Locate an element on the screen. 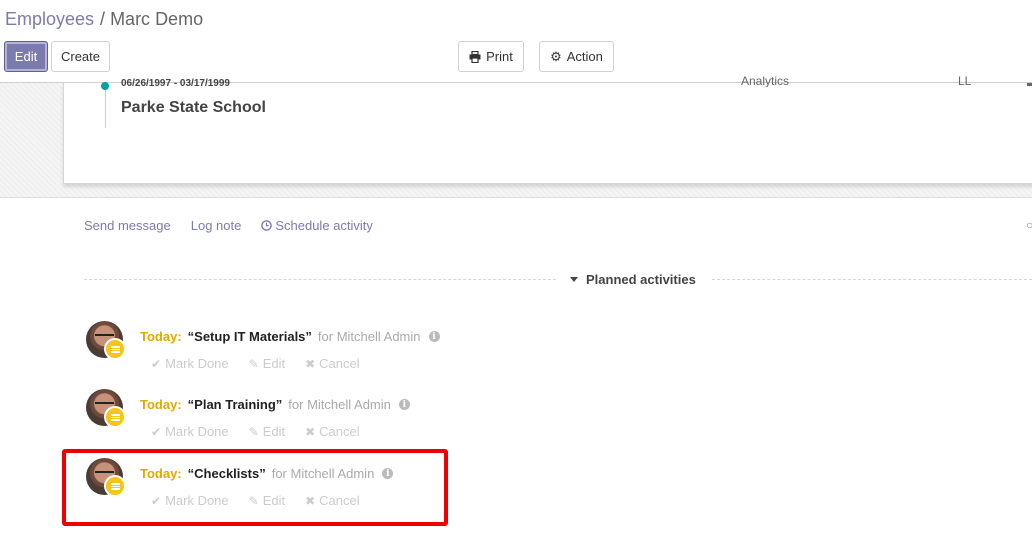  schedule-activity-label: Schedule activity is located at coordinates (324, 225).